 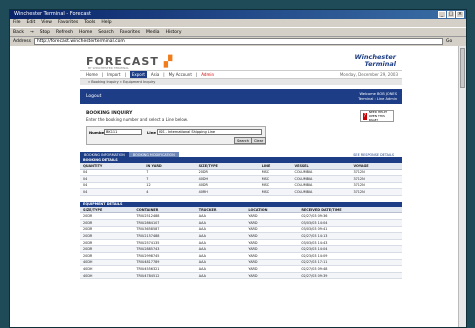 I want to click on sub-nav: » Booking Inquiry » Equipment Inquiry, so click(x=241, y=82).